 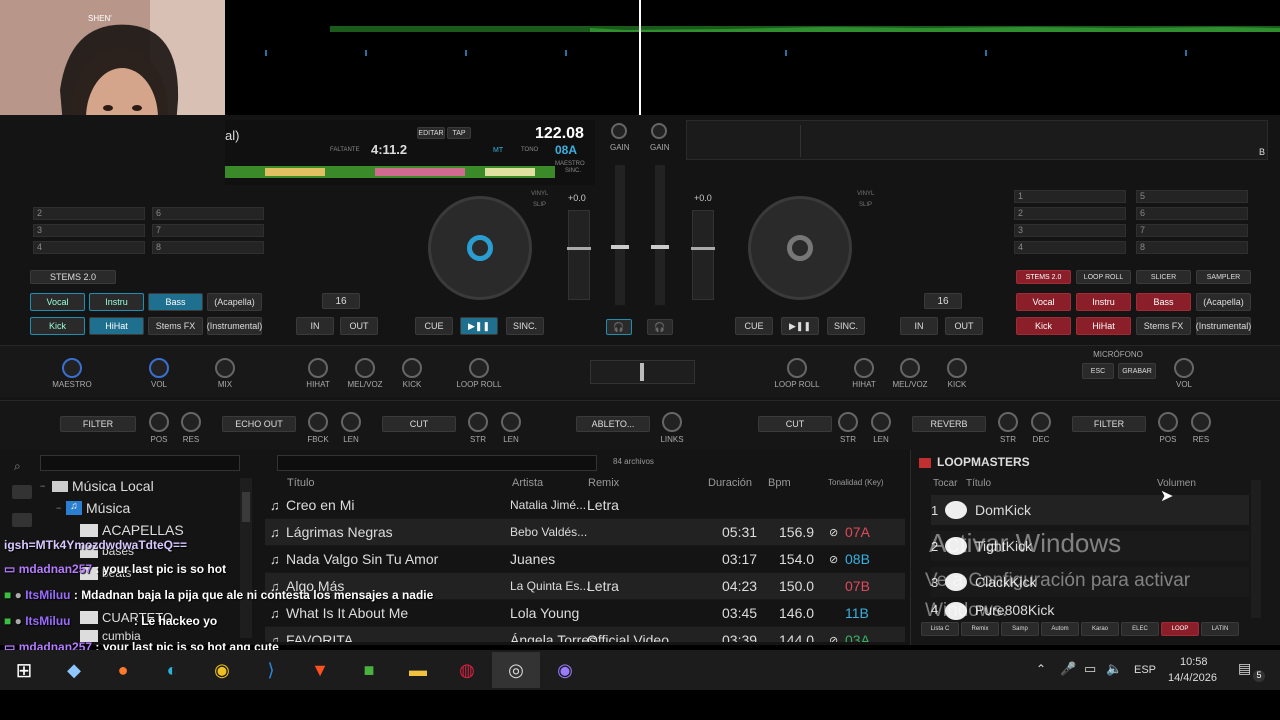 I want to click on table-row: ♫ Creo en Mi Natalia Jimé... Letra, so click(x=585, y=505).